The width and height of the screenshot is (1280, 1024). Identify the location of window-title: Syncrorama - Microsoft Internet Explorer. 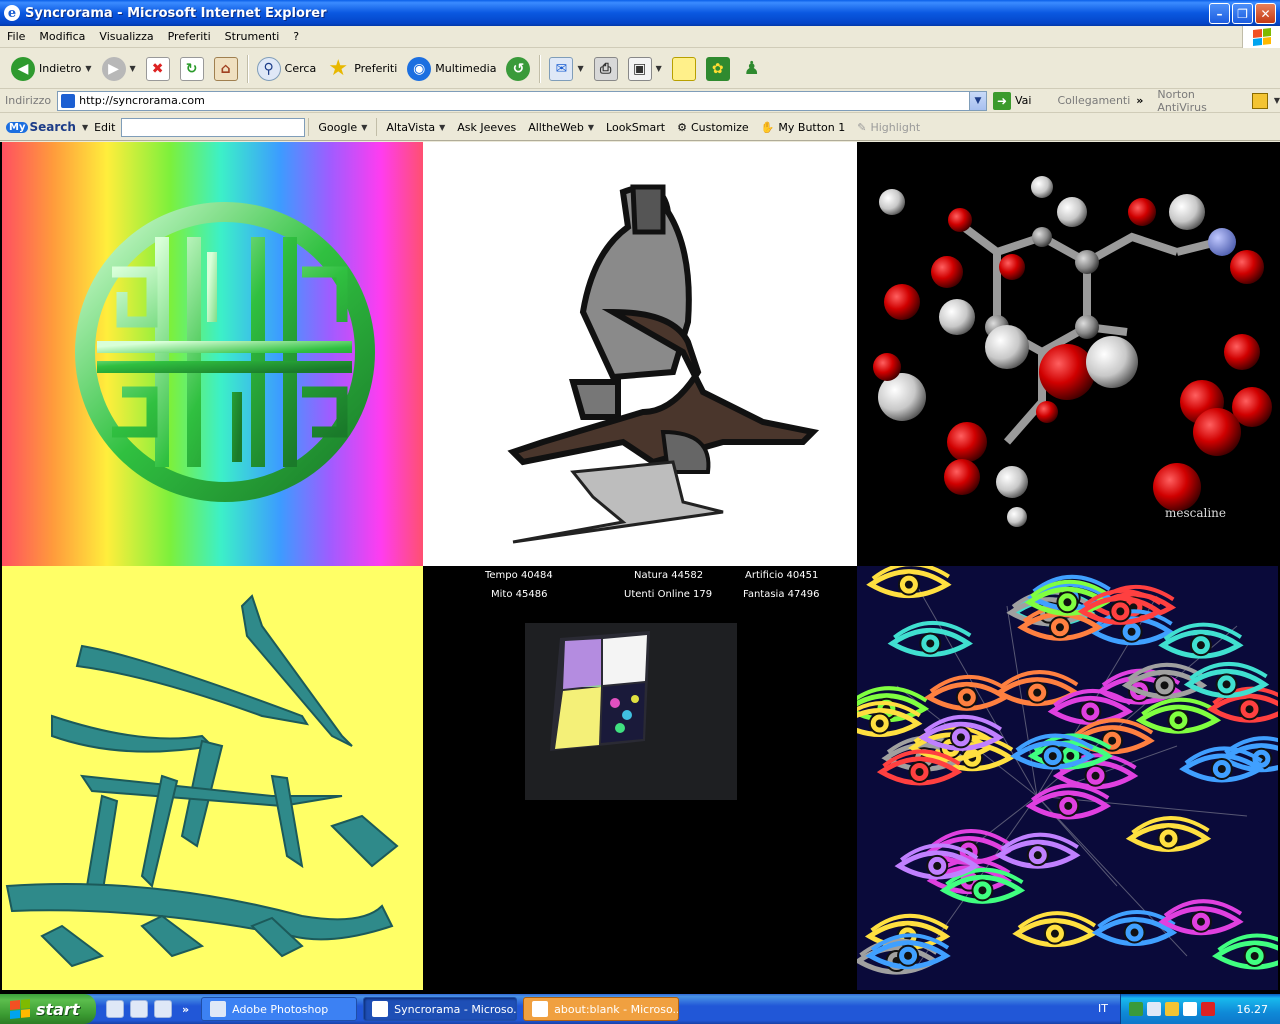
(176, 13).